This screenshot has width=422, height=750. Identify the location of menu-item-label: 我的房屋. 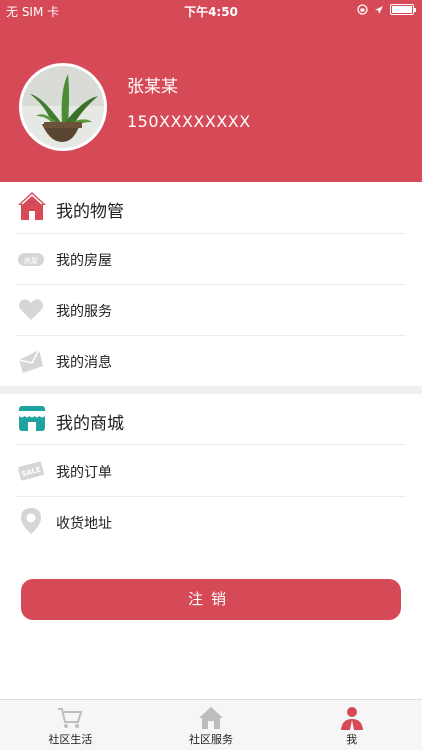
(84, 261).